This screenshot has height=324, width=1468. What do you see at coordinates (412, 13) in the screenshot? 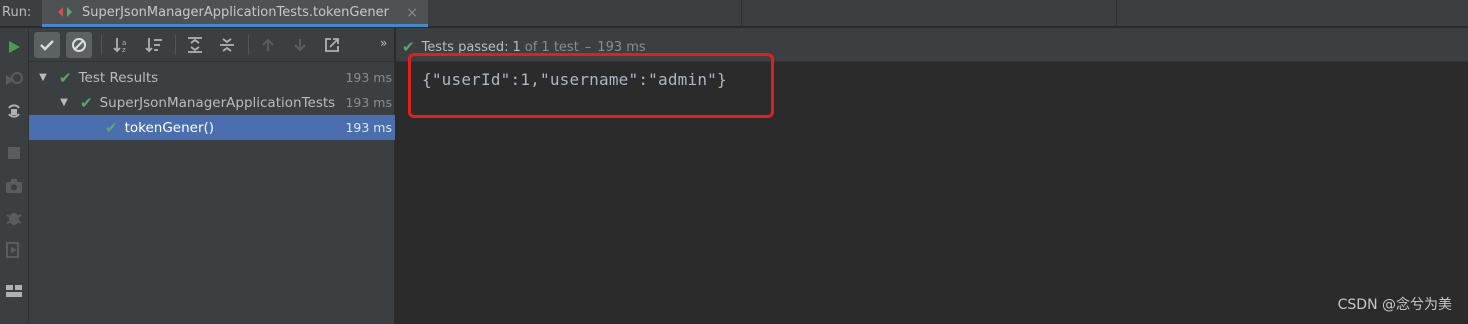
I see `close-icon: ×` at bounding box center [412, 13].